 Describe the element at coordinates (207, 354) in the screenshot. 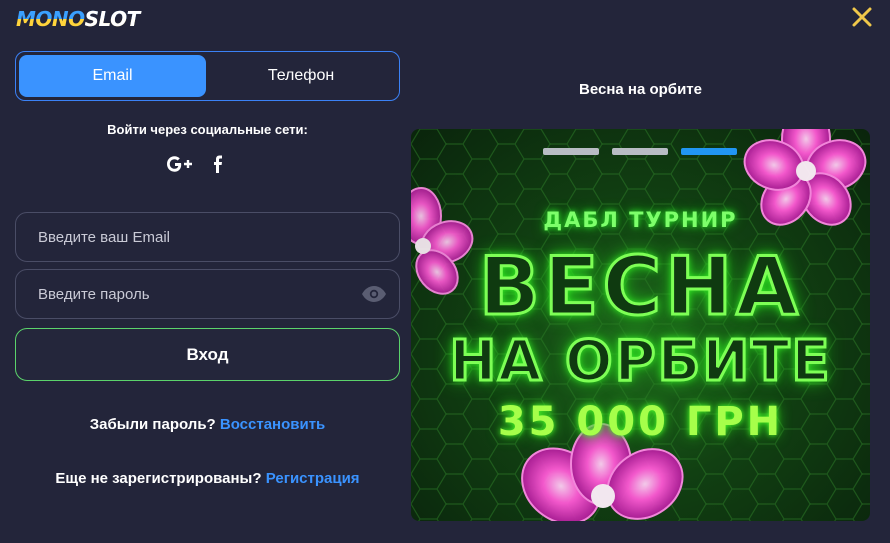

I see `login-button: Вход` at that location.